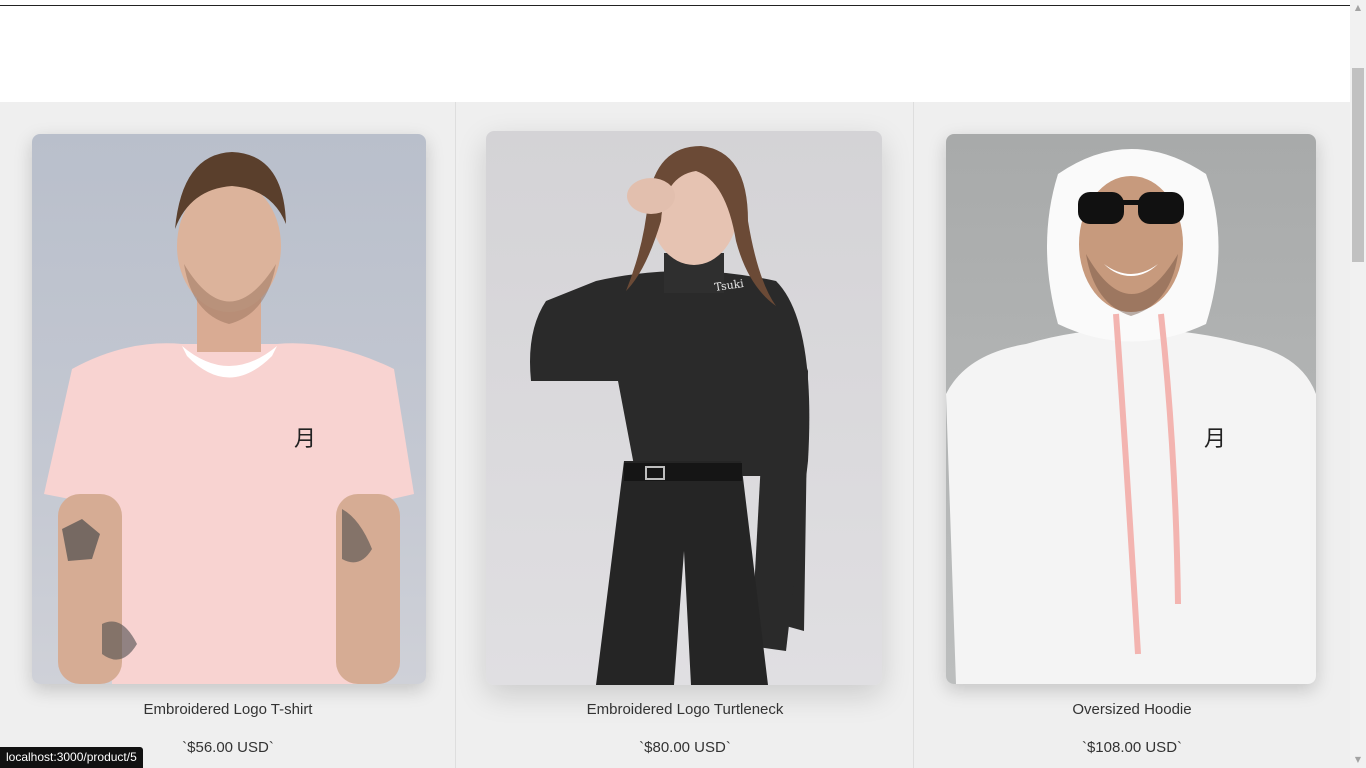 The height and width of the screenshot is (768, 1366). Describe the element at coordinates (1358, 165) in the screenshot. I see `scroll-thumb` at that location.